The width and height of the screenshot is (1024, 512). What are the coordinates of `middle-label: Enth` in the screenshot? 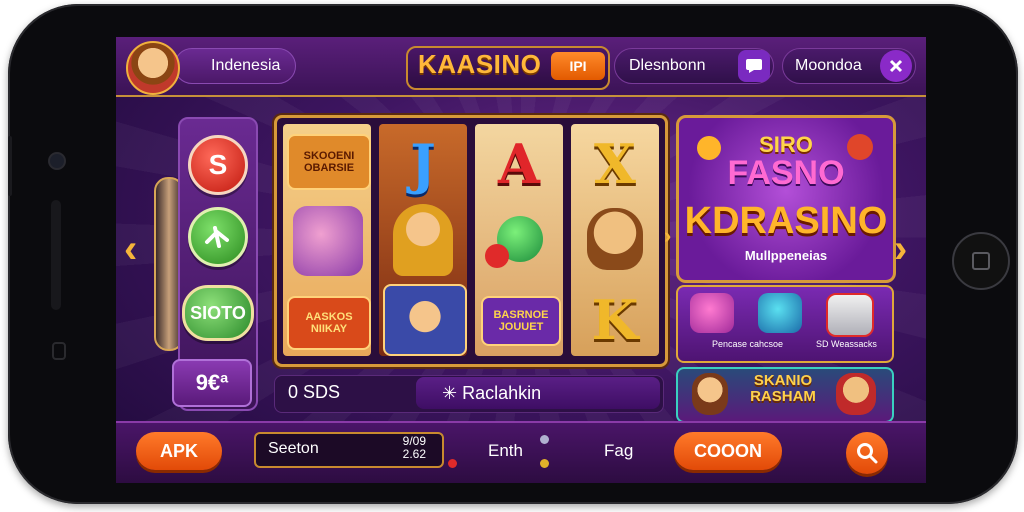 It's located at (505, 451).